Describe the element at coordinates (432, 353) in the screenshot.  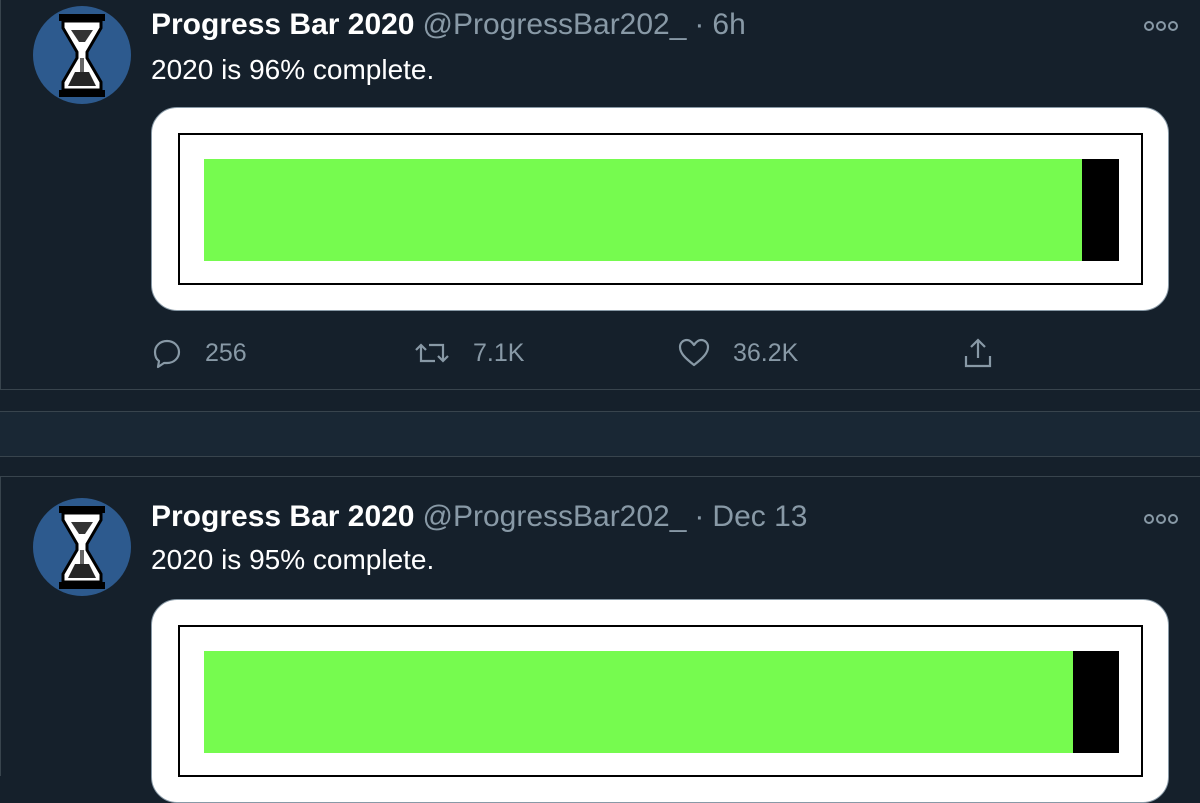
I see `retweet-icon` at that location.